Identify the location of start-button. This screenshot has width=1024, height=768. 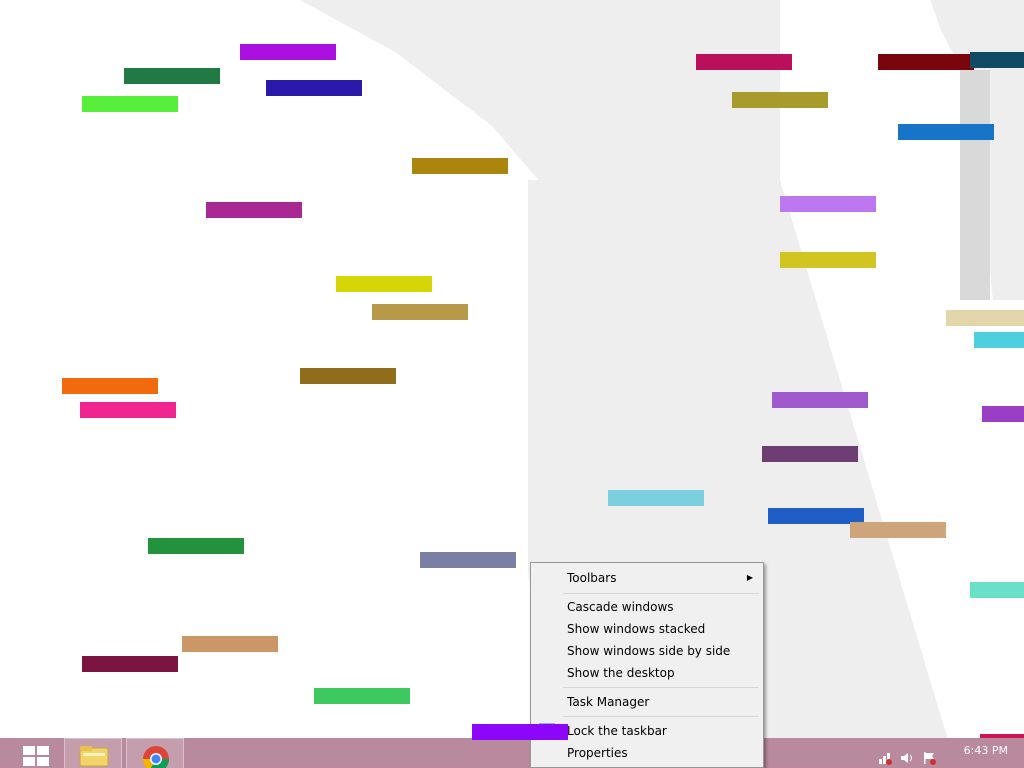
(37, 753).